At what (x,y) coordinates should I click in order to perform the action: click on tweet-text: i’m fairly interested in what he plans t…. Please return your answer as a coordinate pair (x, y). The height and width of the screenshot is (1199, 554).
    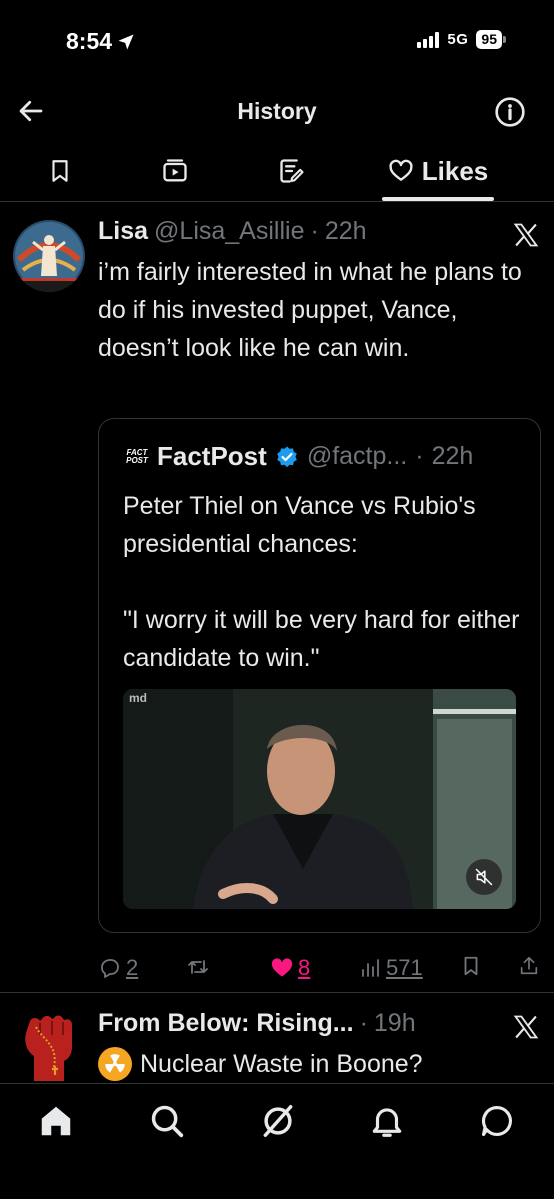
    Looking at the image, I should click on (310, 310).